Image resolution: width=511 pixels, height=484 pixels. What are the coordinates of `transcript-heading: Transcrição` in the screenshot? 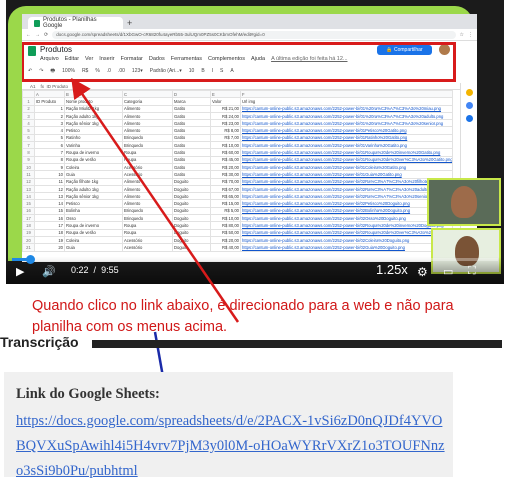 It's located at (39, 342).